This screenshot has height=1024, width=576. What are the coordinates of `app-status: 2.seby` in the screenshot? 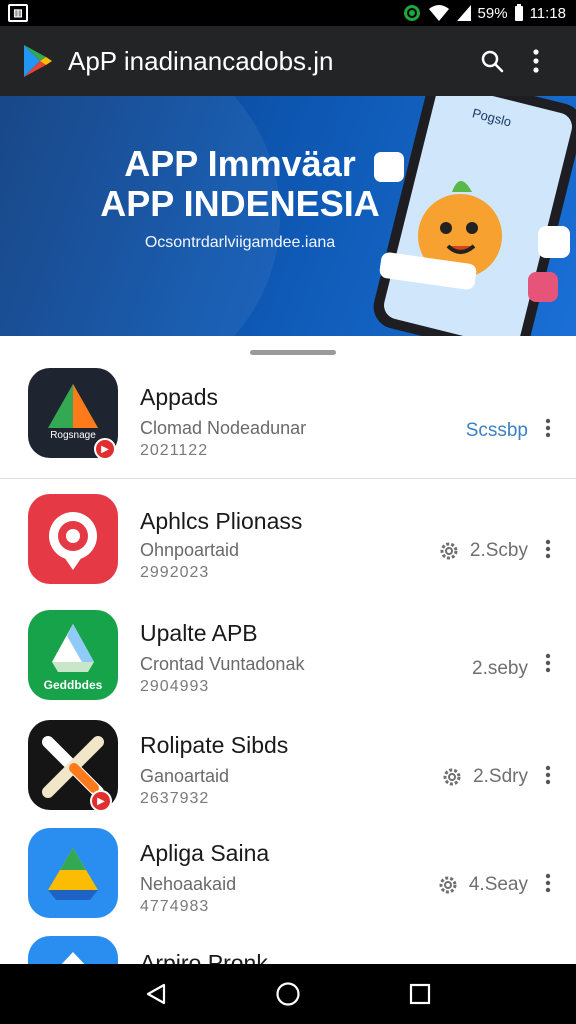 It's located at (500, 669).